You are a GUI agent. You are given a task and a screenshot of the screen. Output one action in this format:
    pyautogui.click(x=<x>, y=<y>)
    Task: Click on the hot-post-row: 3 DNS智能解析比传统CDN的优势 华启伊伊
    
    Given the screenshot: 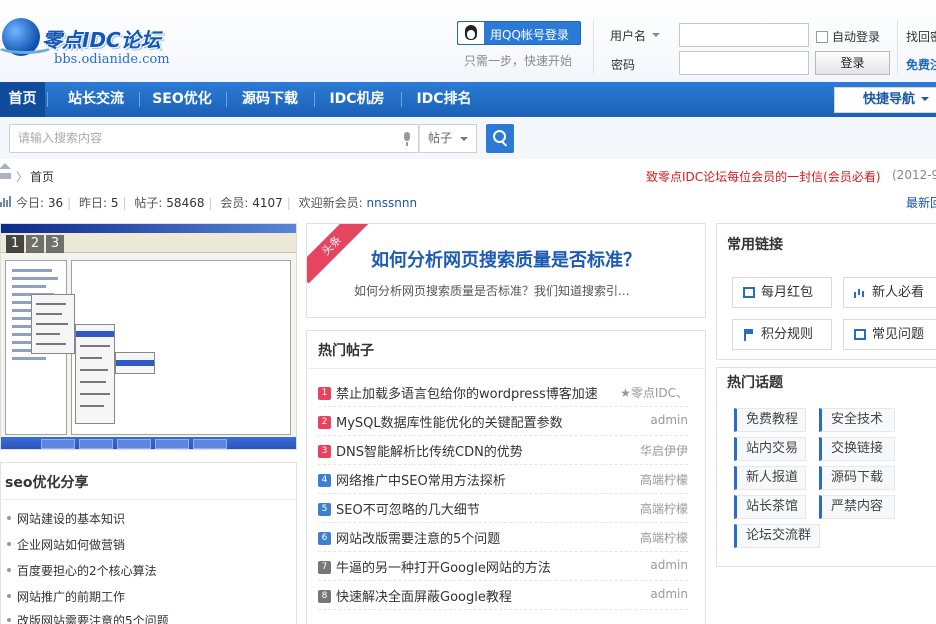 What is the action you would take?
    pyautogui.click(x=503, y=450)
    